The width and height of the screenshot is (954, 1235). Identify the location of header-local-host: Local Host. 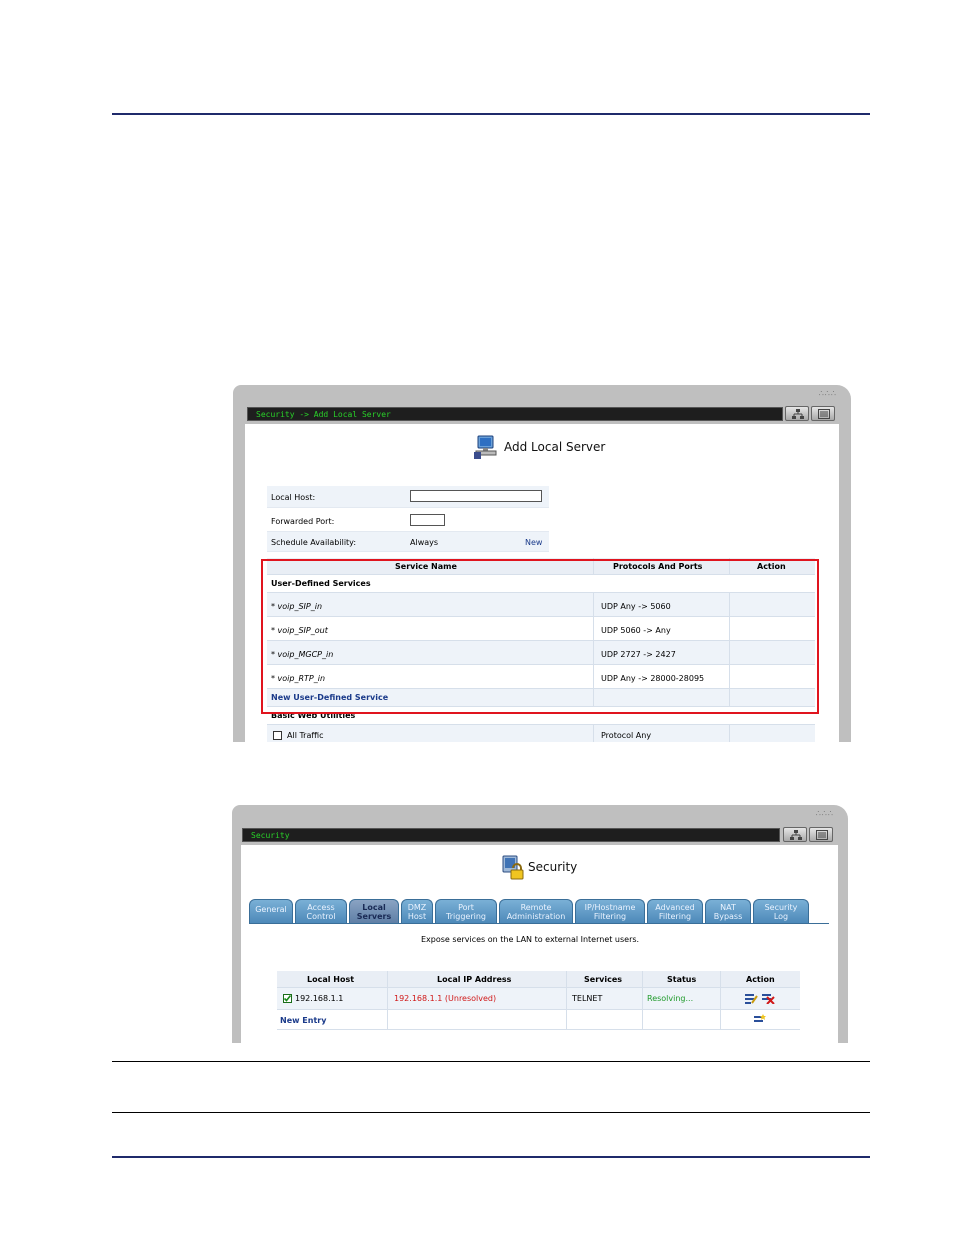
(331, 979).